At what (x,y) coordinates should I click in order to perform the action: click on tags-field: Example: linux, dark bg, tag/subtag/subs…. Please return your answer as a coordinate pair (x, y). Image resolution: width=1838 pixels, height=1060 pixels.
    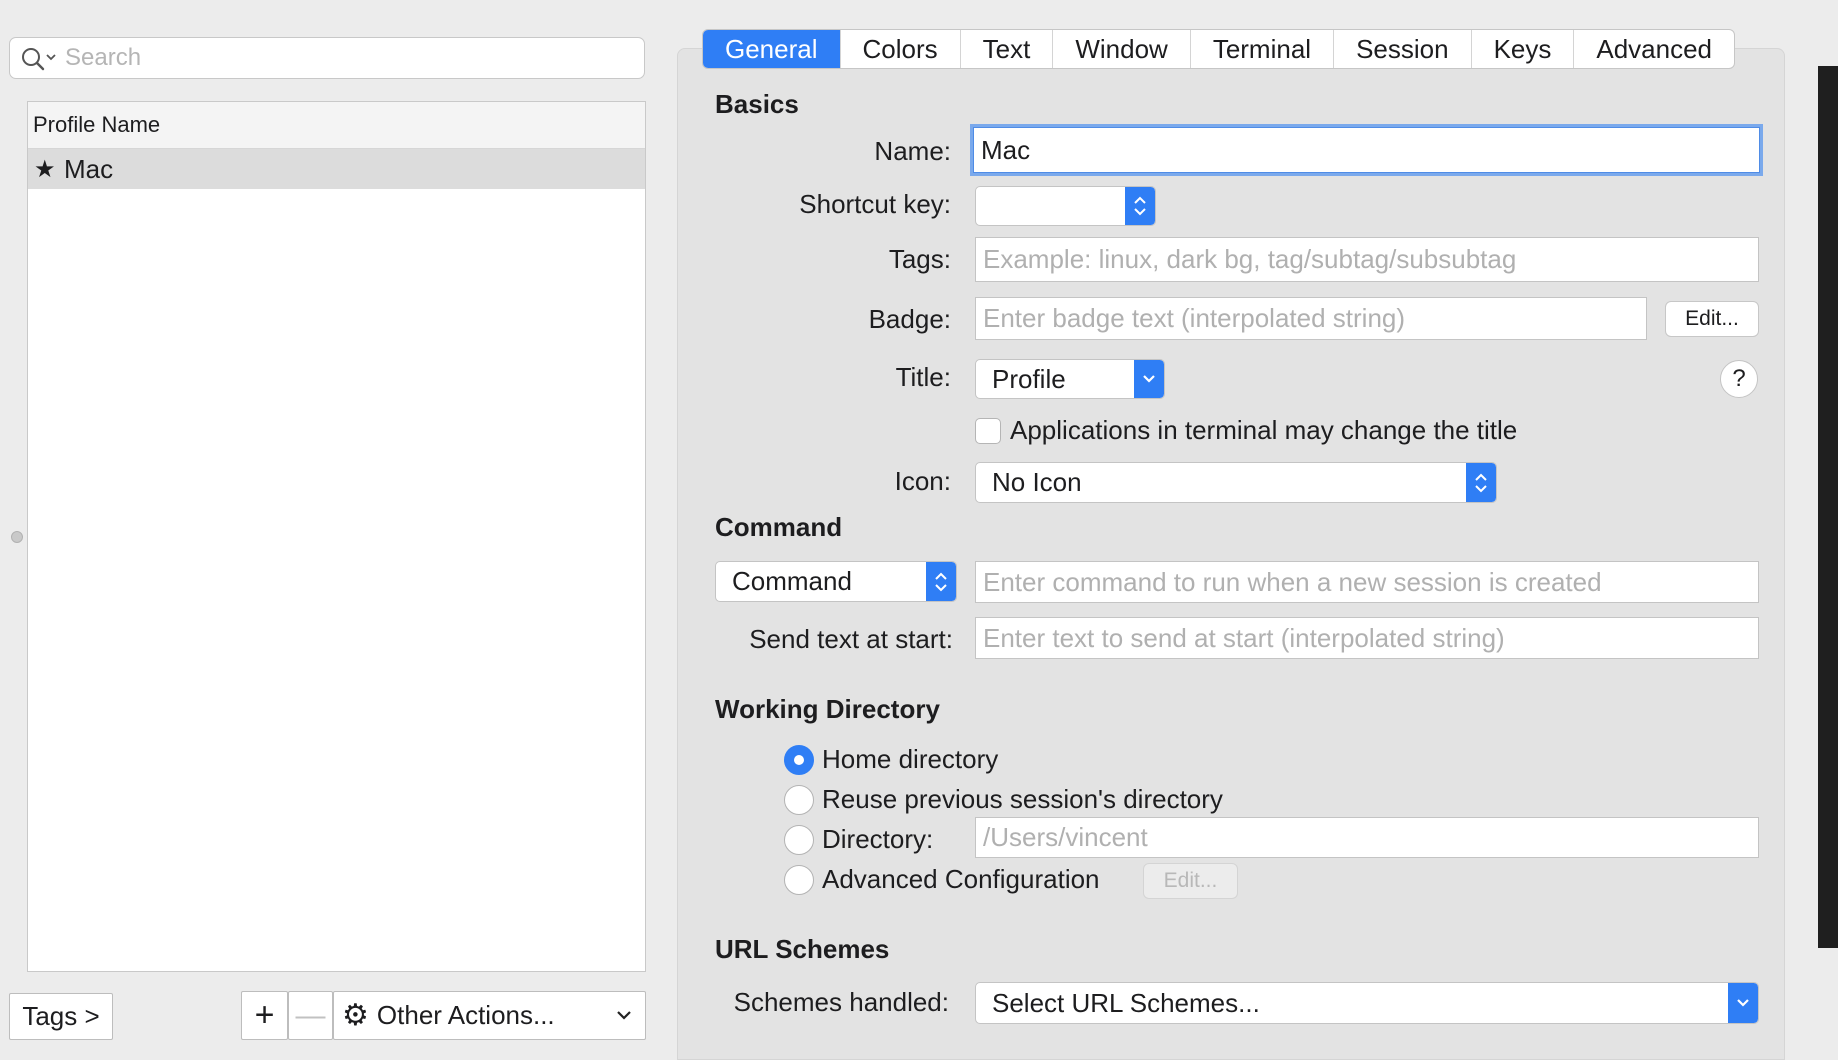
    Looking at the image, I should click on (1367, 259).